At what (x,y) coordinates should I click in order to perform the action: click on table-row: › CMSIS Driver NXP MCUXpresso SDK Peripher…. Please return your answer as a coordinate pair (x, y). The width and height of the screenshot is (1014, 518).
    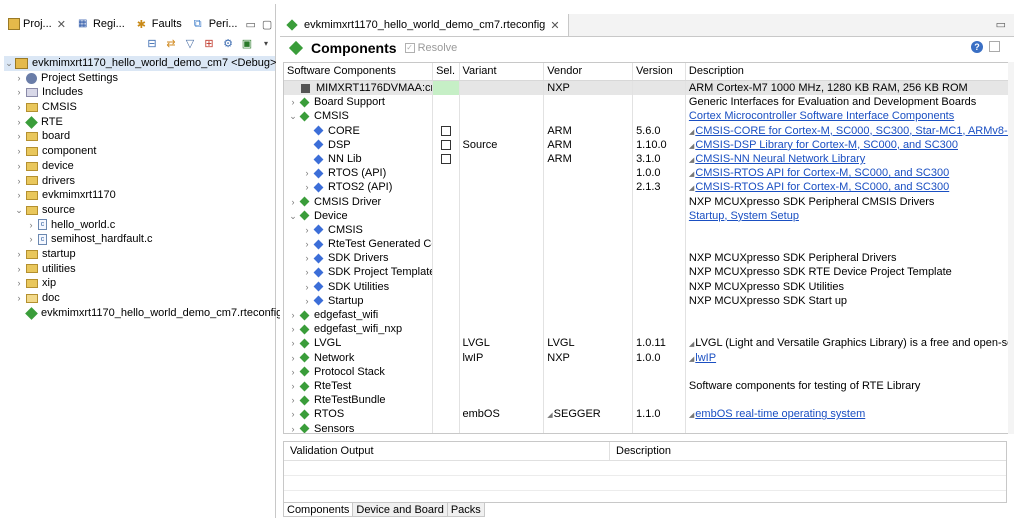
    Looking at the image, I should click on (648, 201).